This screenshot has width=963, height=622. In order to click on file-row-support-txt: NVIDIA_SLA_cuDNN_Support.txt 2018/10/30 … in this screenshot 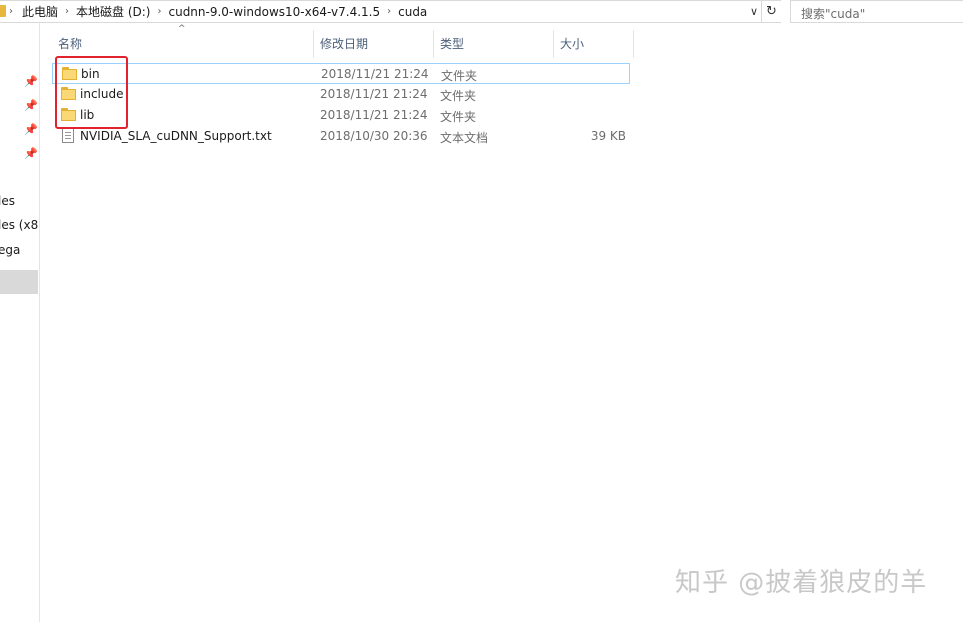, I will do `click(341, 136)`.